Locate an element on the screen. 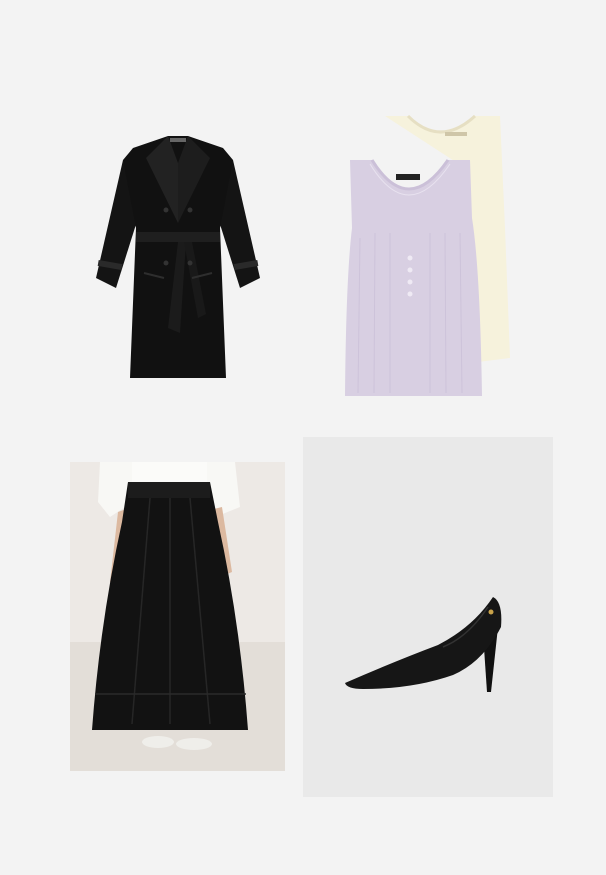  tank-tops-image is located at coordinates (430, 255).